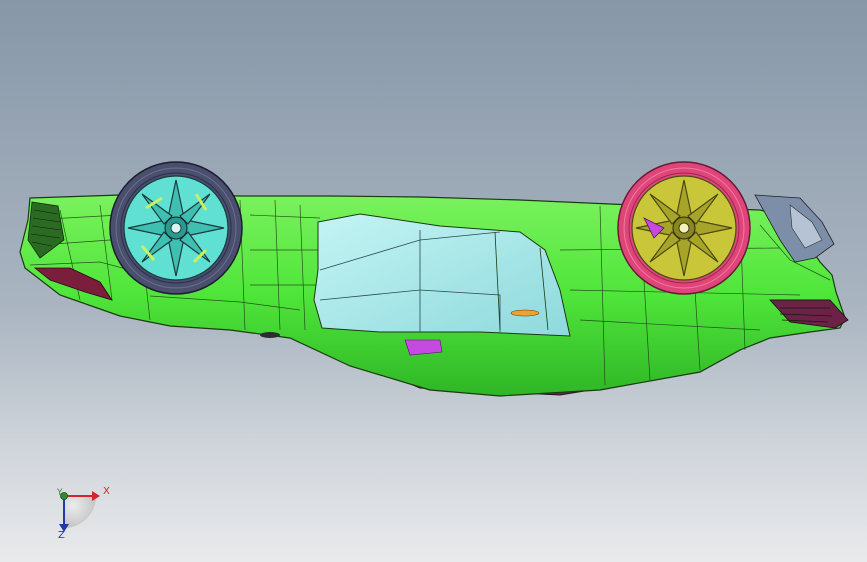 The height and width of the screenshot is (562, 867). What do you see at coordinates (270, 335) in the screenshot?
I see `front-chin` at bounding box center [270, 335].